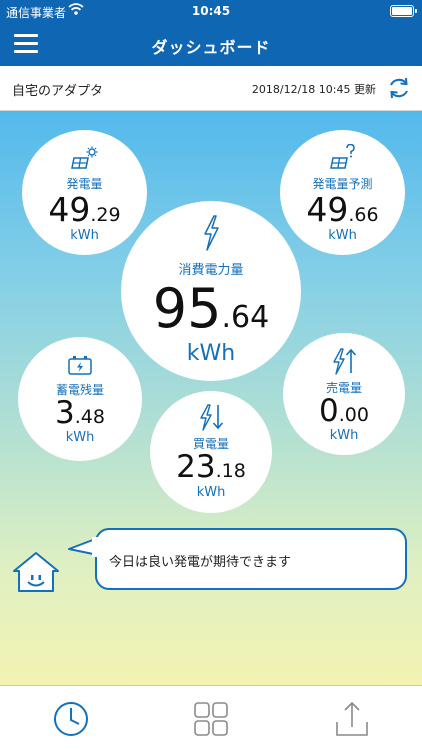  I want to click on consumption-tile: 消費電力量 95.64 kWh, so click(211, 291).